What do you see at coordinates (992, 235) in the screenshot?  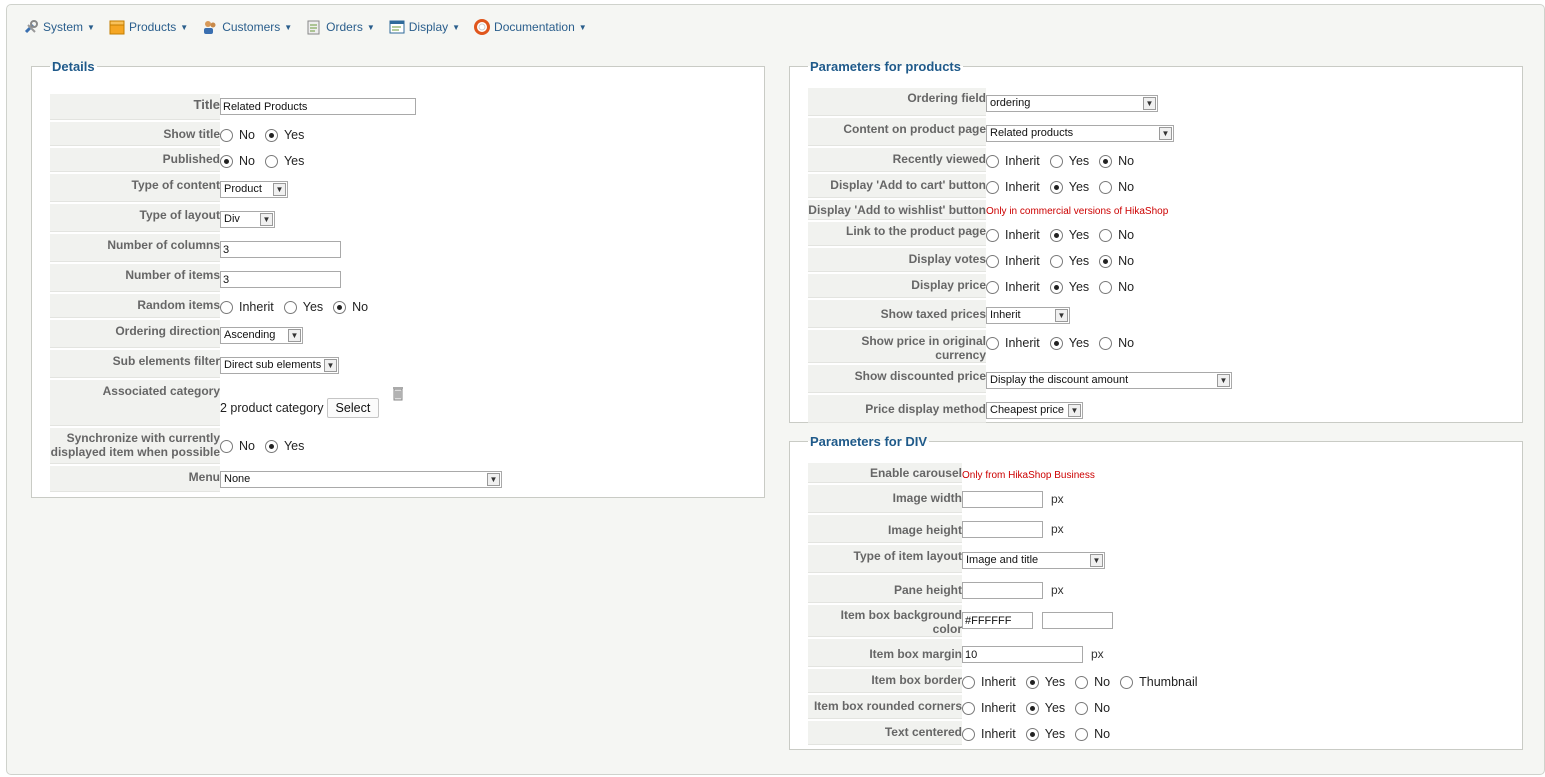 I see `link-inherit-radio` at bounding box center [992, 235].